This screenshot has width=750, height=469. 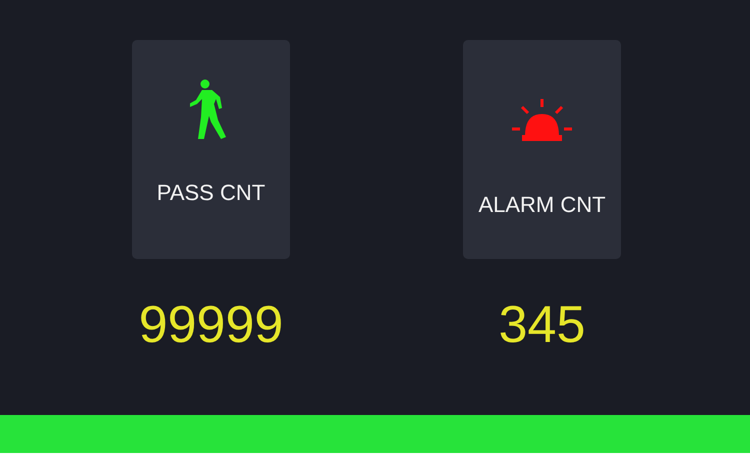 What do you see at coordinates (542, 205) in the screenshot?
I see `counter-label: ALARM CNT` at bounding box center [542, 205].